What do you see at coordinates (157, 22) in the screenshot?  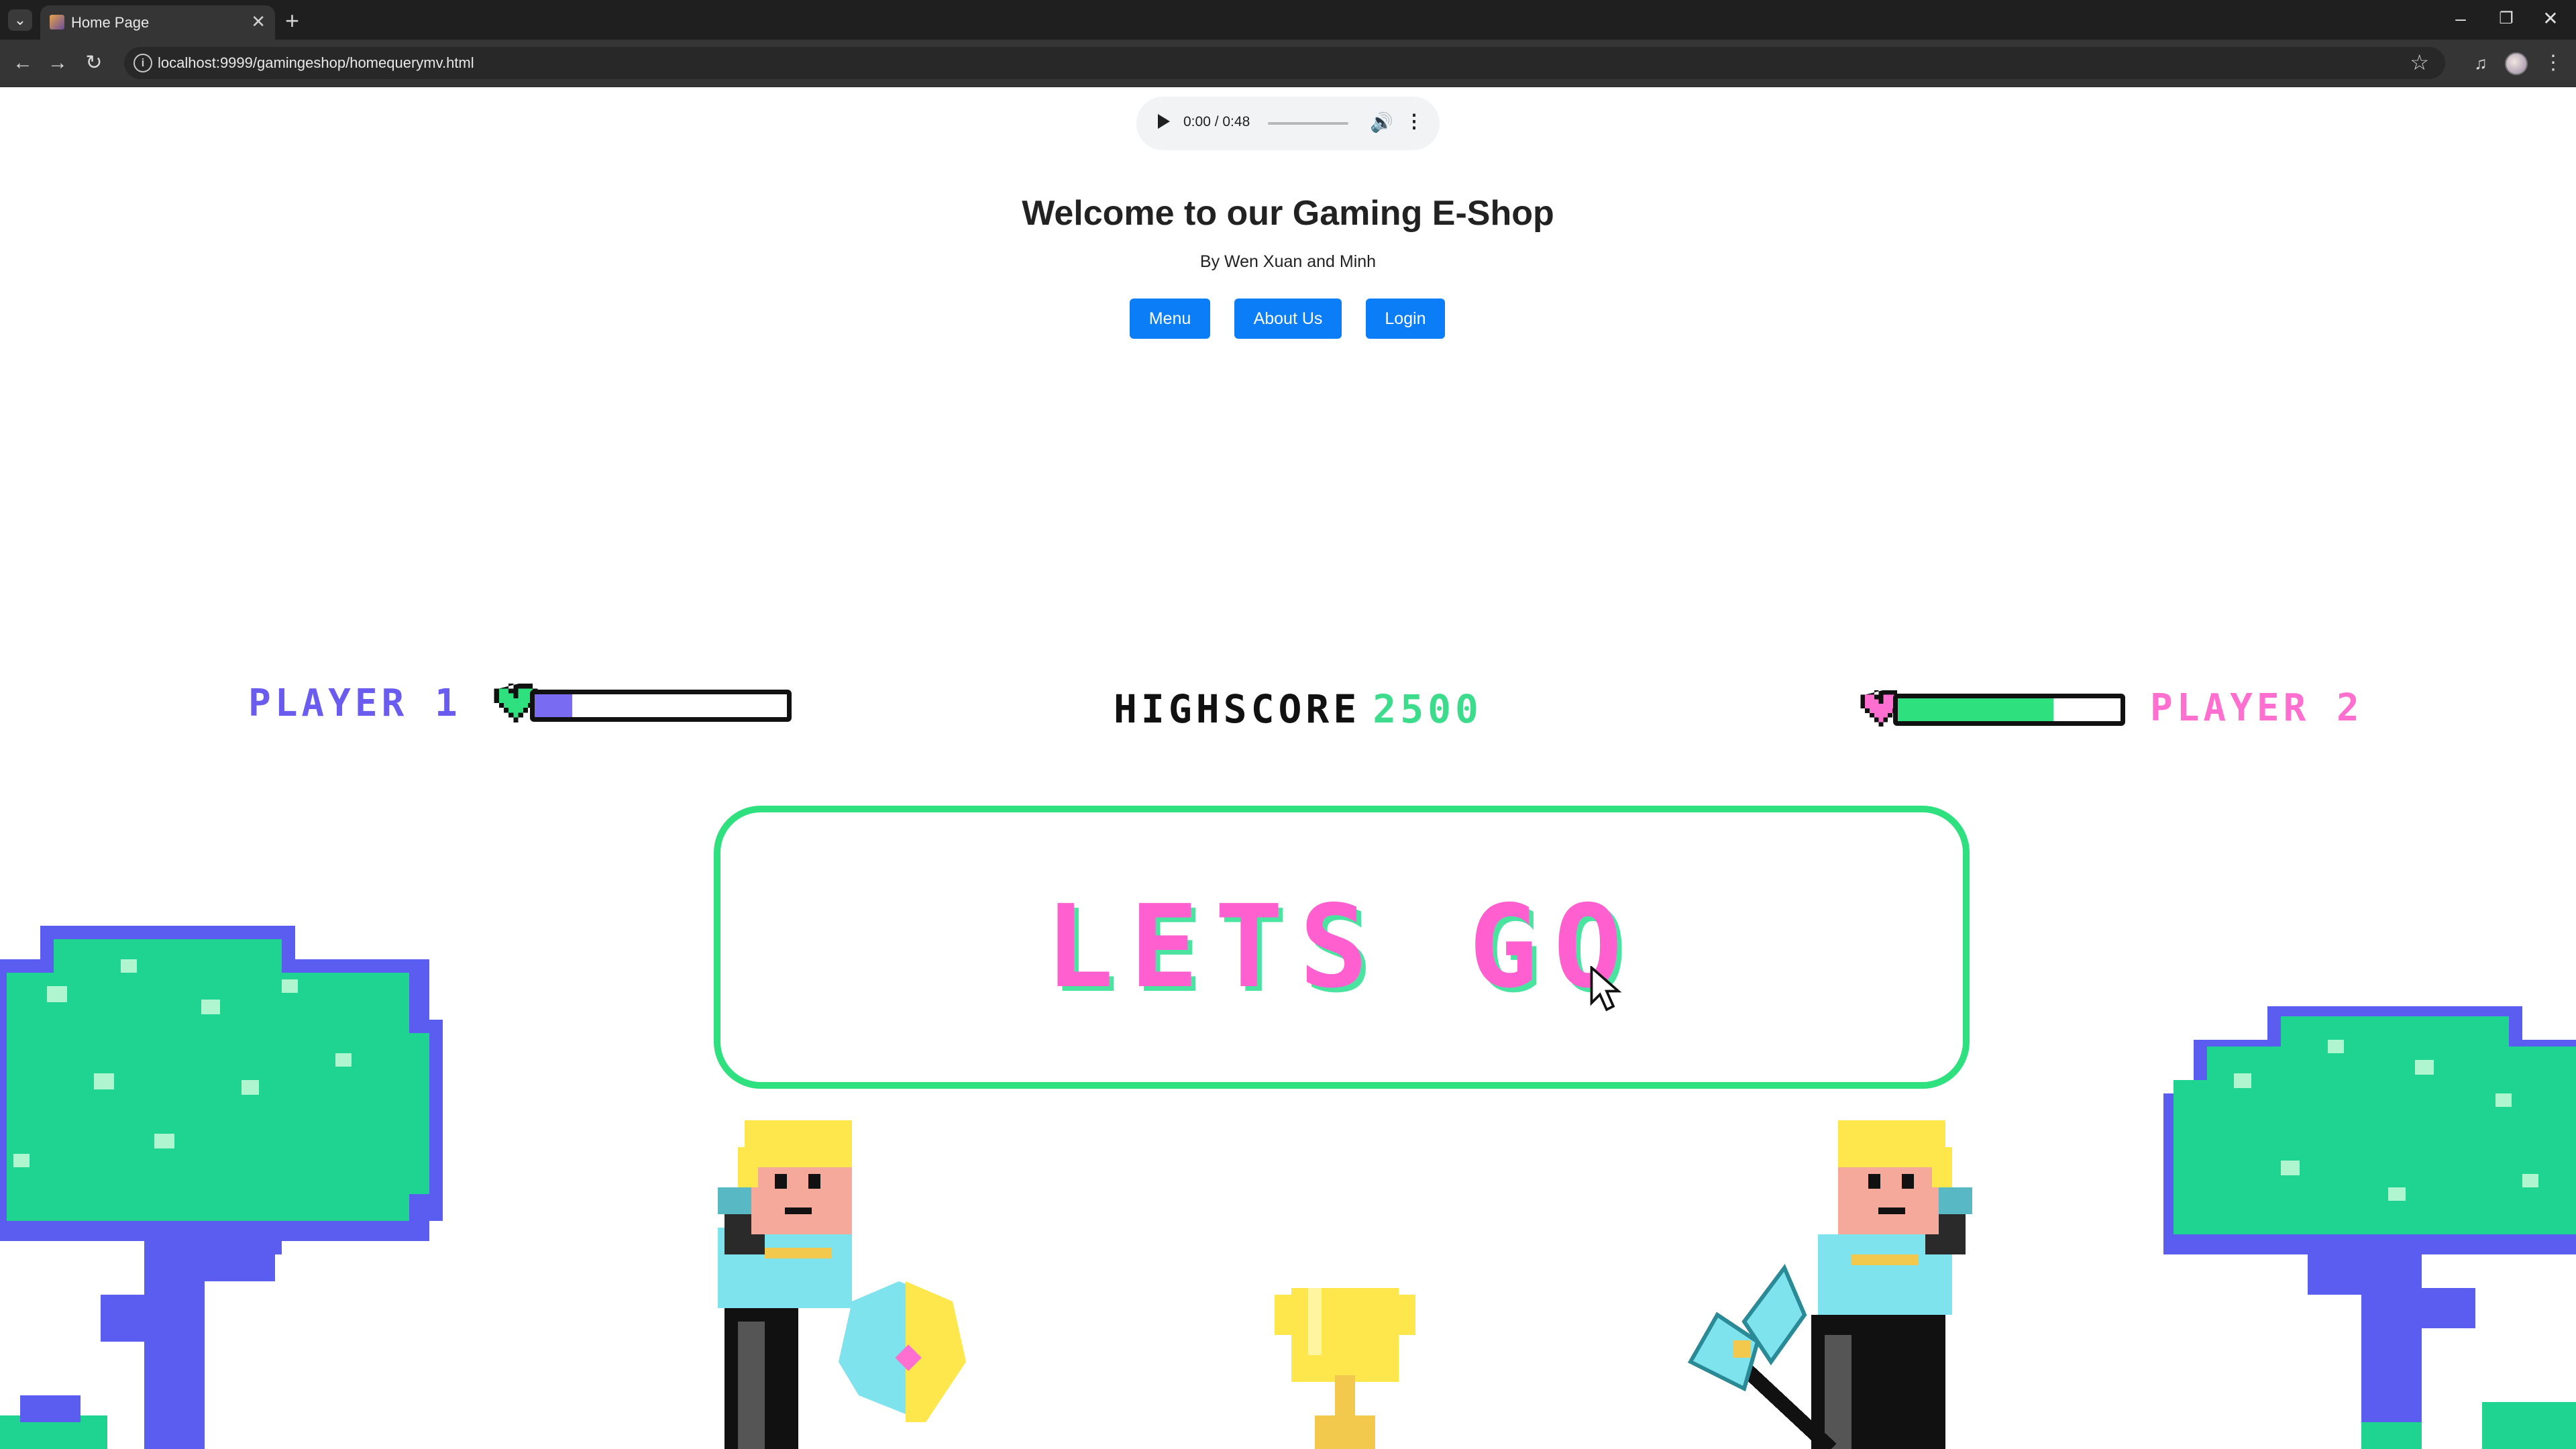 I see `browser-tab: Home Page ✕` at bounding box center [157, 22].